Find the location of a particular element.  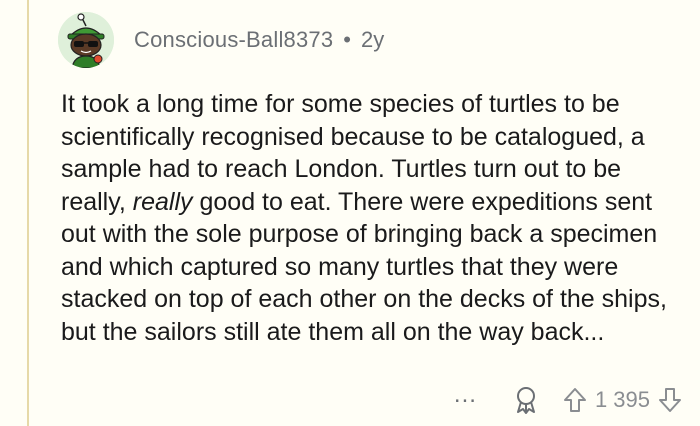

snoo-avatar-icon is located at coordinates (86, 40).